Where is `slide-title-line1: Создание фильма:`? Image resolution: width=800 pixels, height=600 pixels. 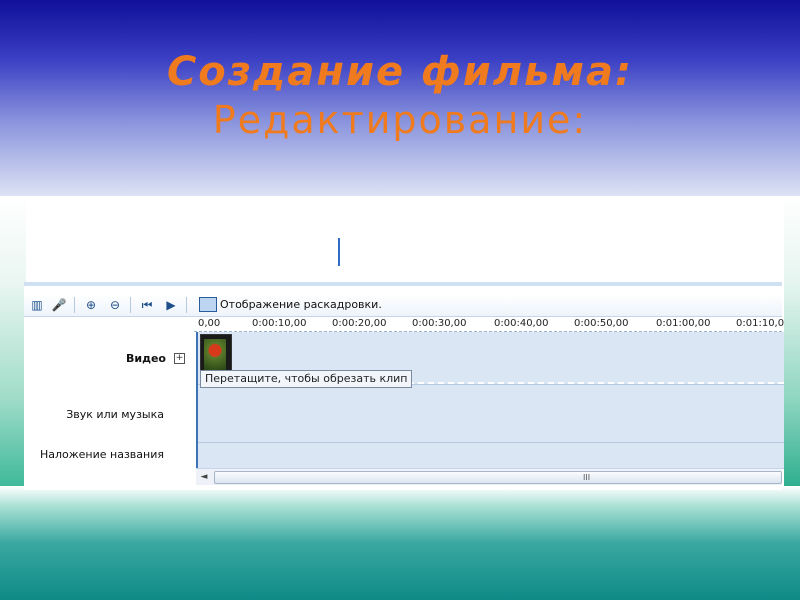
slide-title-line1: Создание фильма: is located at coordinates (400, 72).